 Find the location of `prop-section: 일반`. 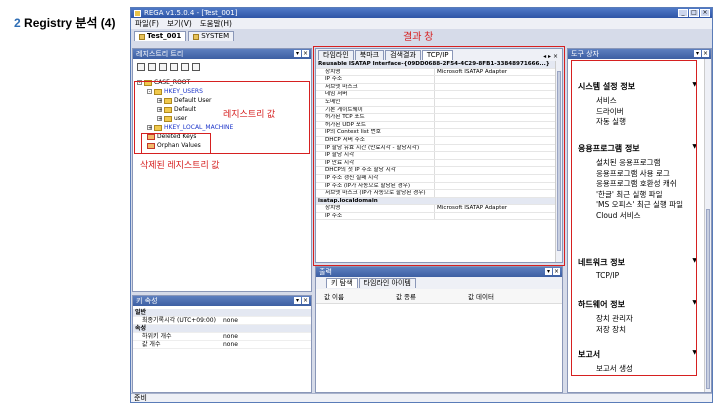

prop-section: 일반 is located at coordinates (222, 313).